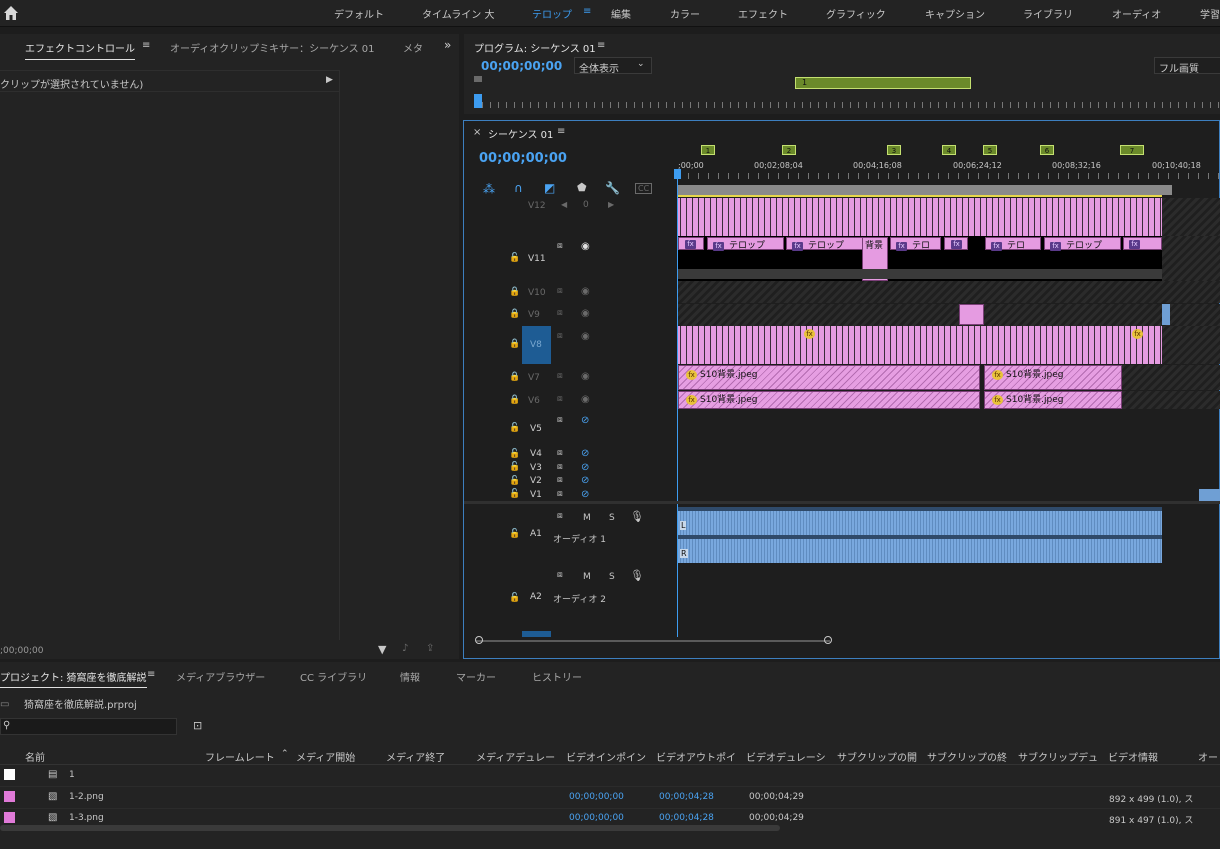  I want to click on tab-media-browser: メディアブラウザー, so click(220, 676).